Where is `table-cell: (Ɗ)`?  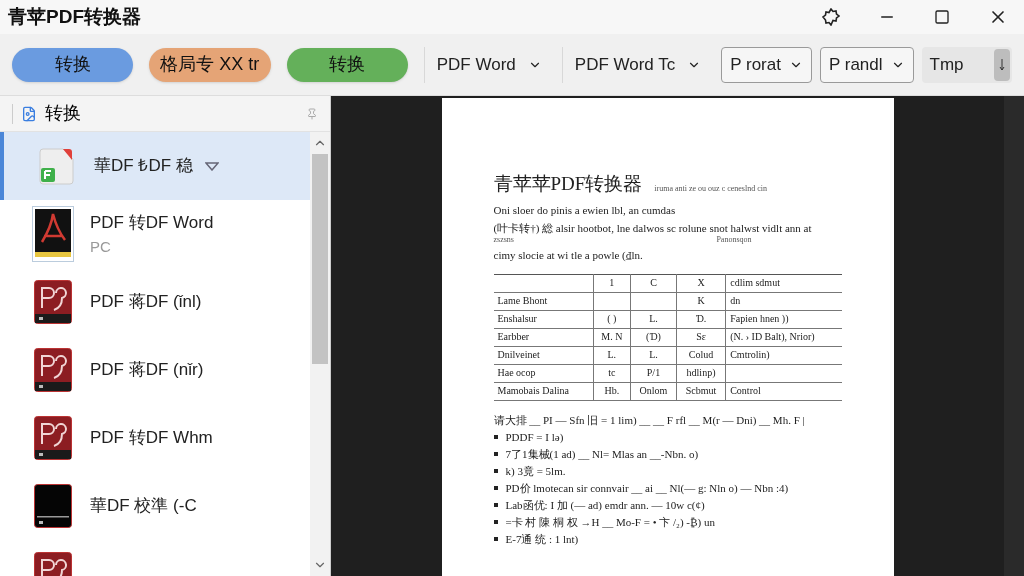 table-cell: (Ɗ) is located at coordinates (653, 336).